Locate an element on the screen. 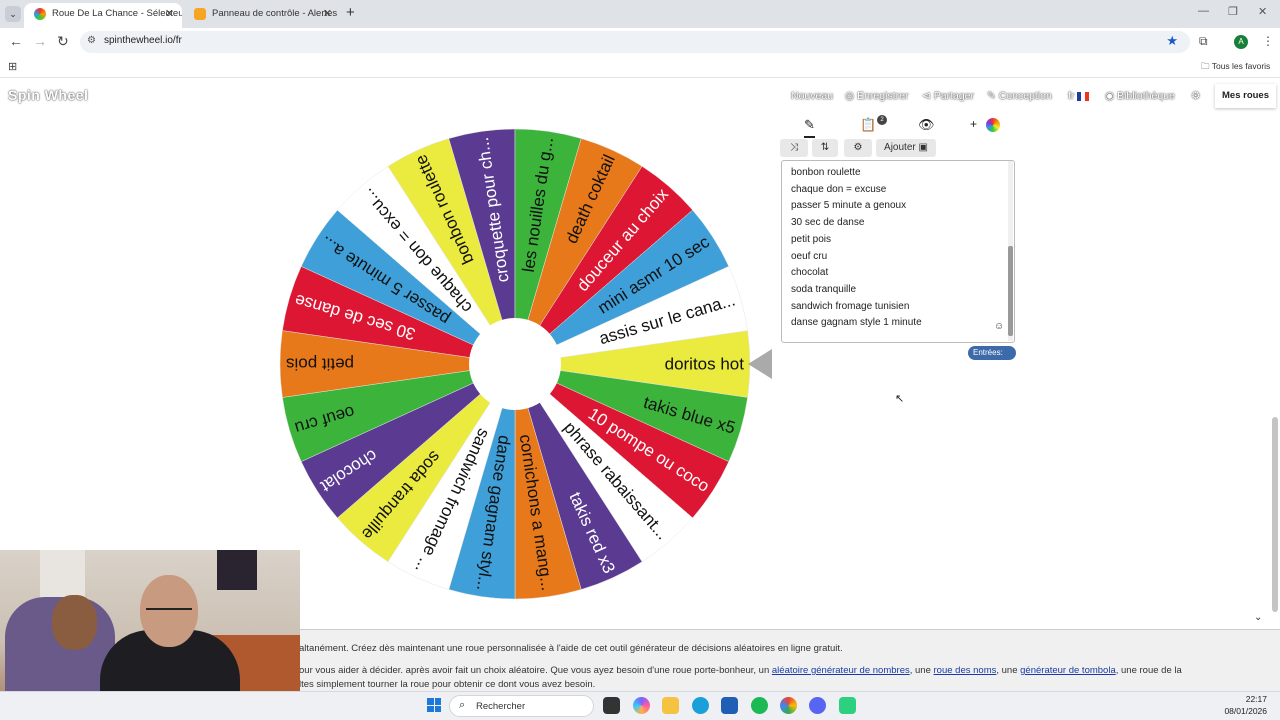  entry-line: 30 sec de danse is located at coordinates (827, 222).